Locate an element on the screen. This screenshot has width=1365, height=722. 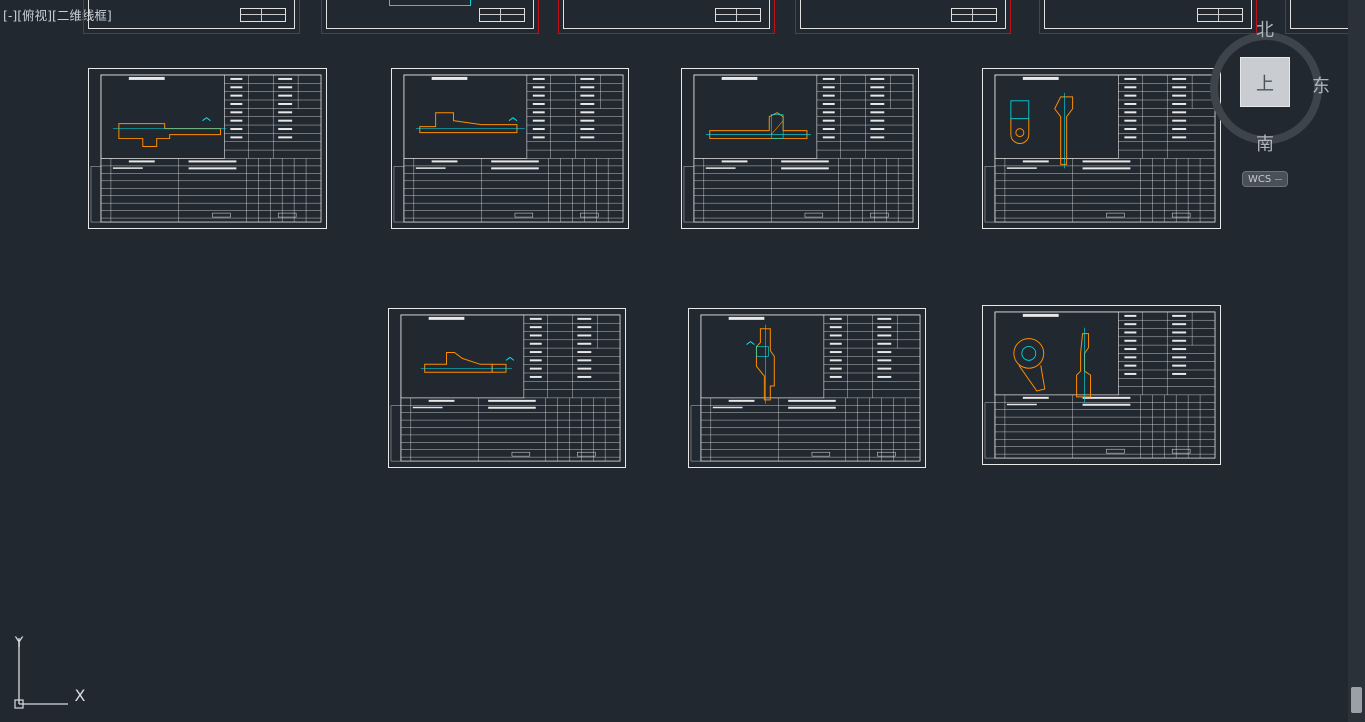
viewcube: 上 北 东 南 WCS is located at coordinates (1276, 104).